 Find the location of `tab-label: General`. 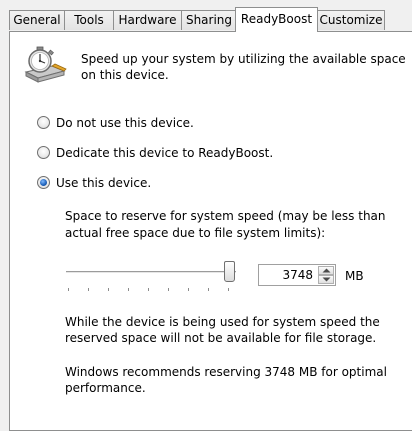

tab-label: General is located at coordinates (37, 20).